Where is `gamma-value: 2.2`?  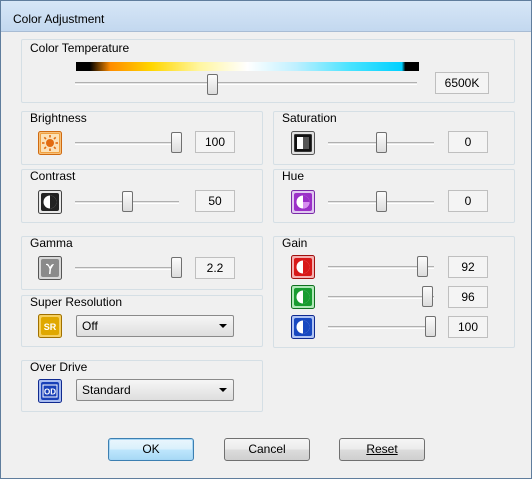
gamma-value: 2.2 is located at coordinates (215, 268).